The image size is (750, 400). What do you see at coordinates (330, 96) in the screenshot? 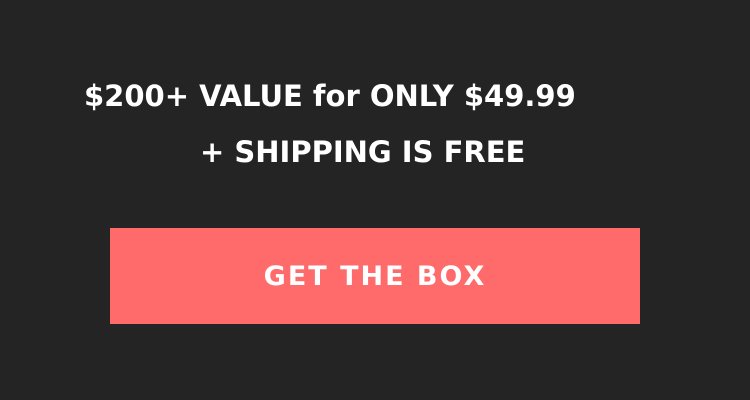
I see `promo-headline: $200+ VALUE for ONLY $49.99` at bounding box center [330, 96].